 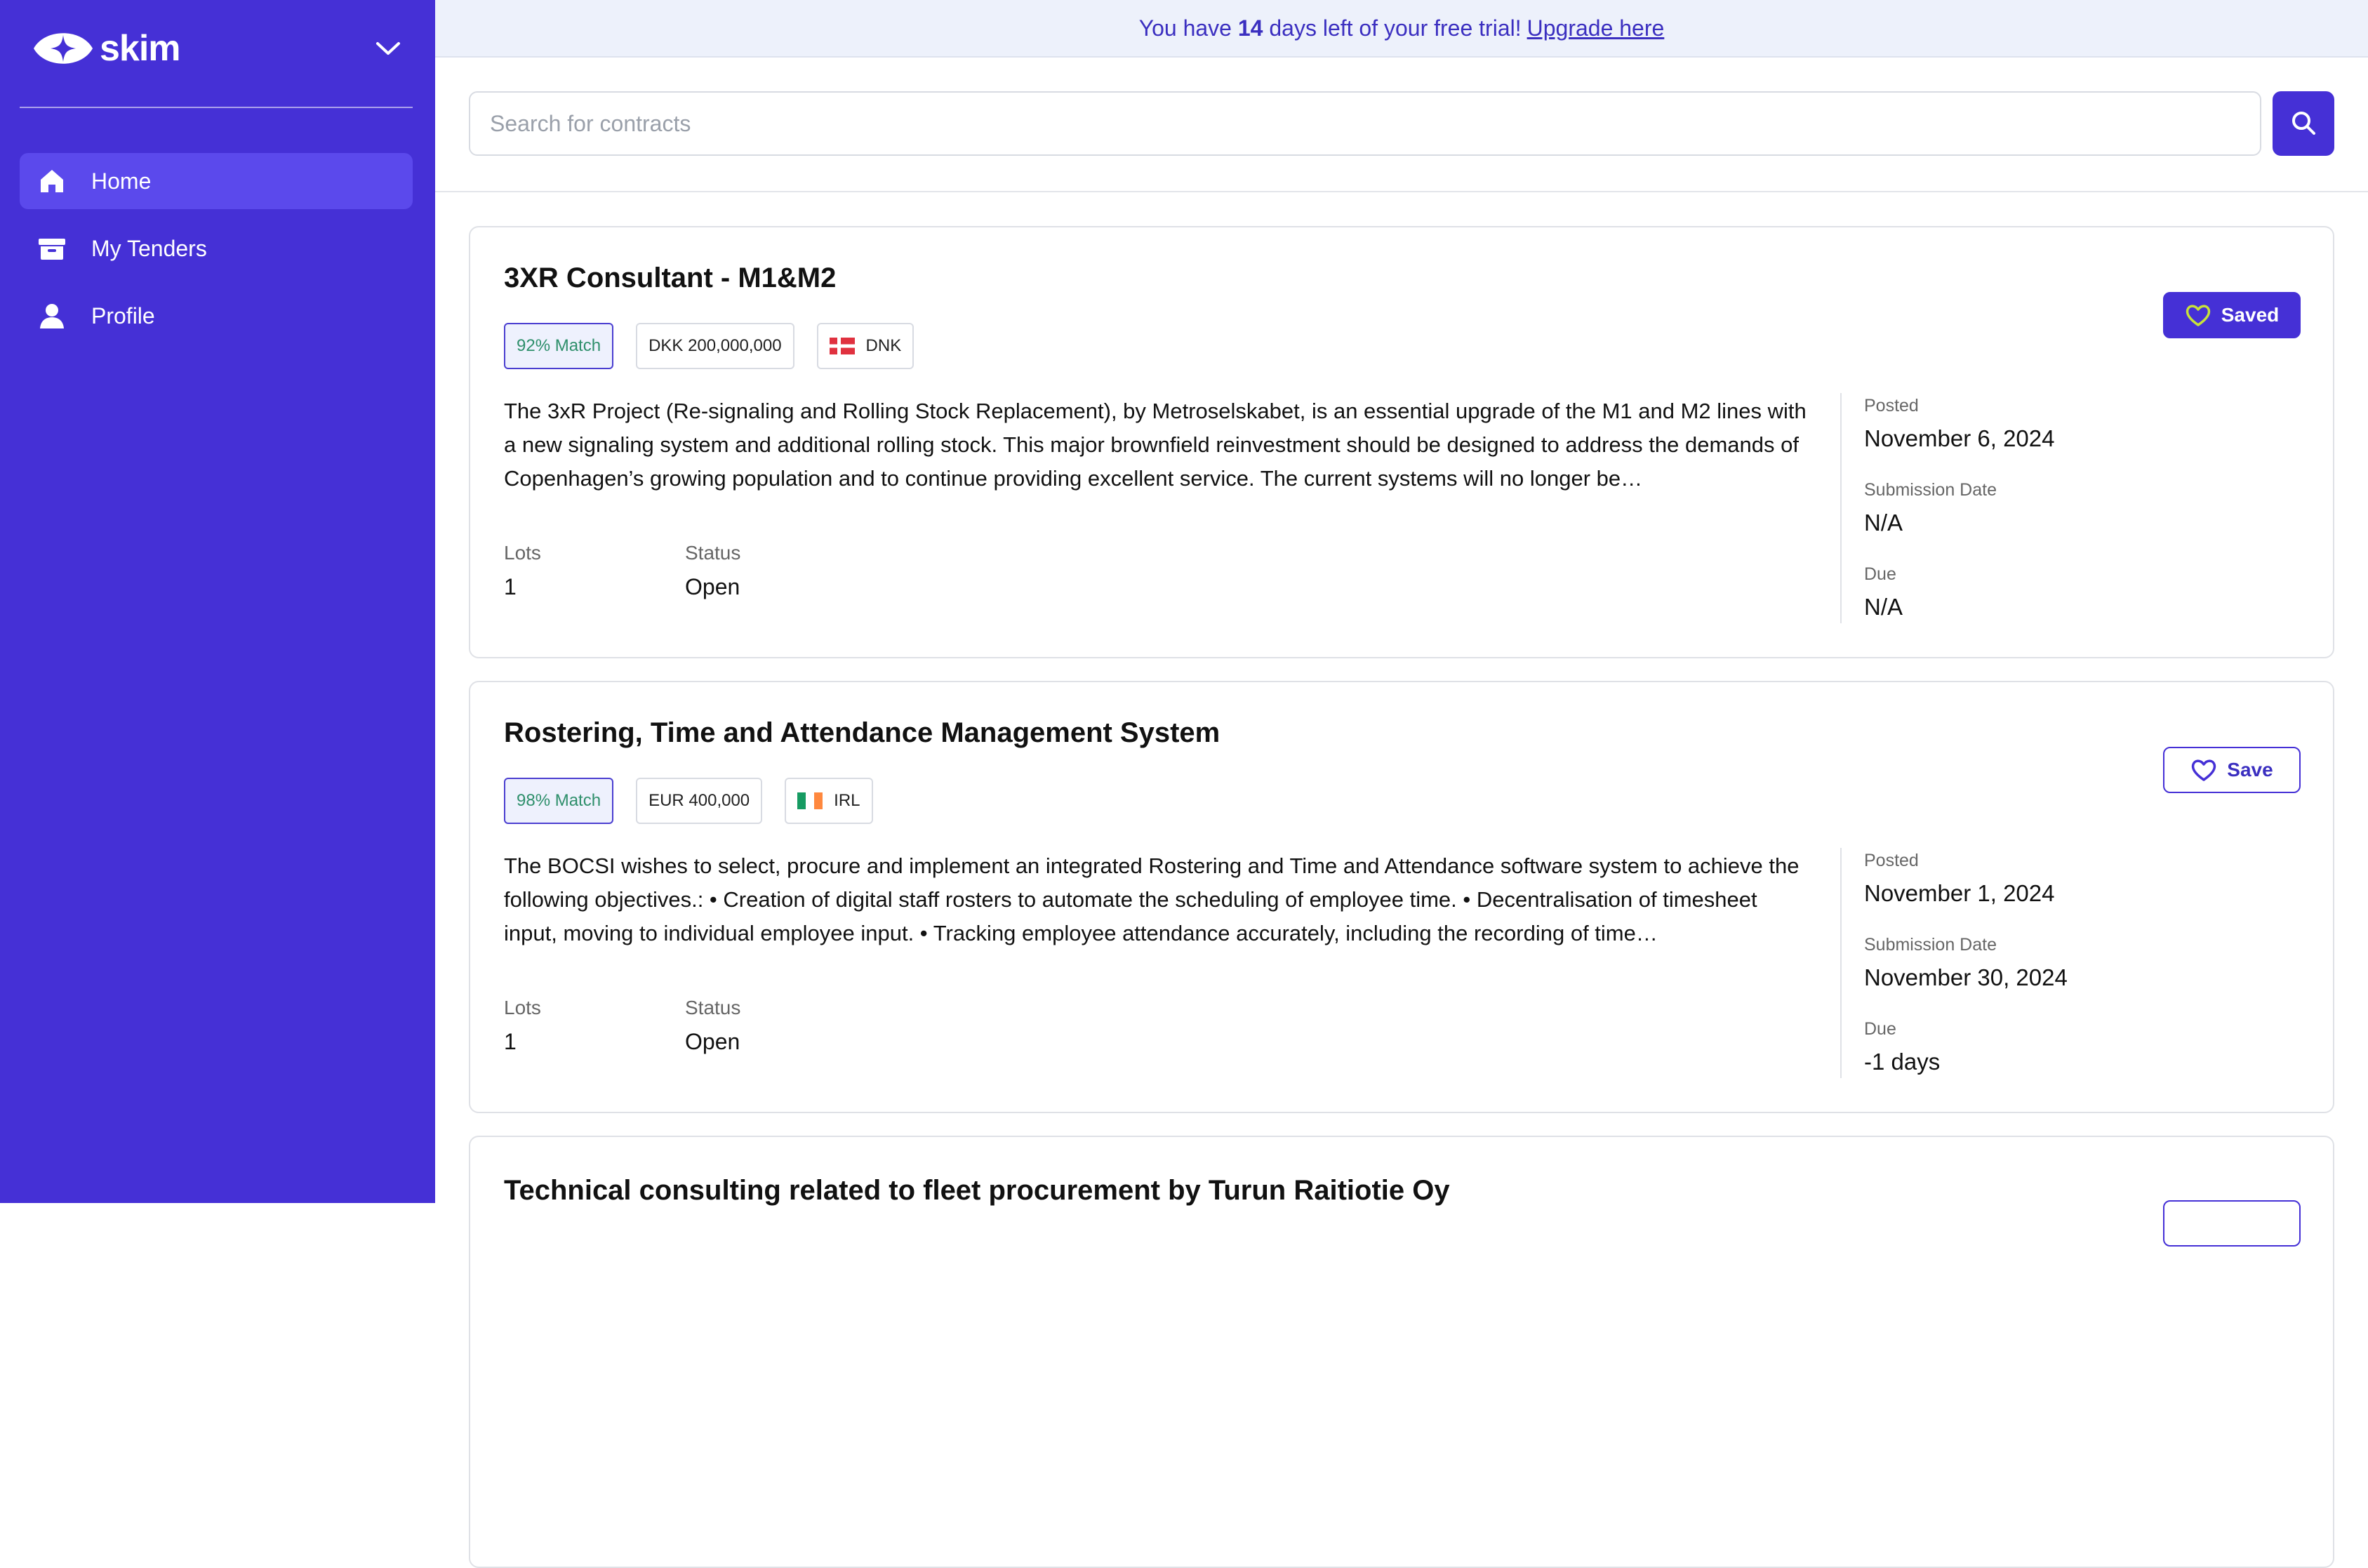 What do you see at coordinates (2250, 769) in the screenshot?
I see `save-label: Save` at bounding box center [2250, 769].